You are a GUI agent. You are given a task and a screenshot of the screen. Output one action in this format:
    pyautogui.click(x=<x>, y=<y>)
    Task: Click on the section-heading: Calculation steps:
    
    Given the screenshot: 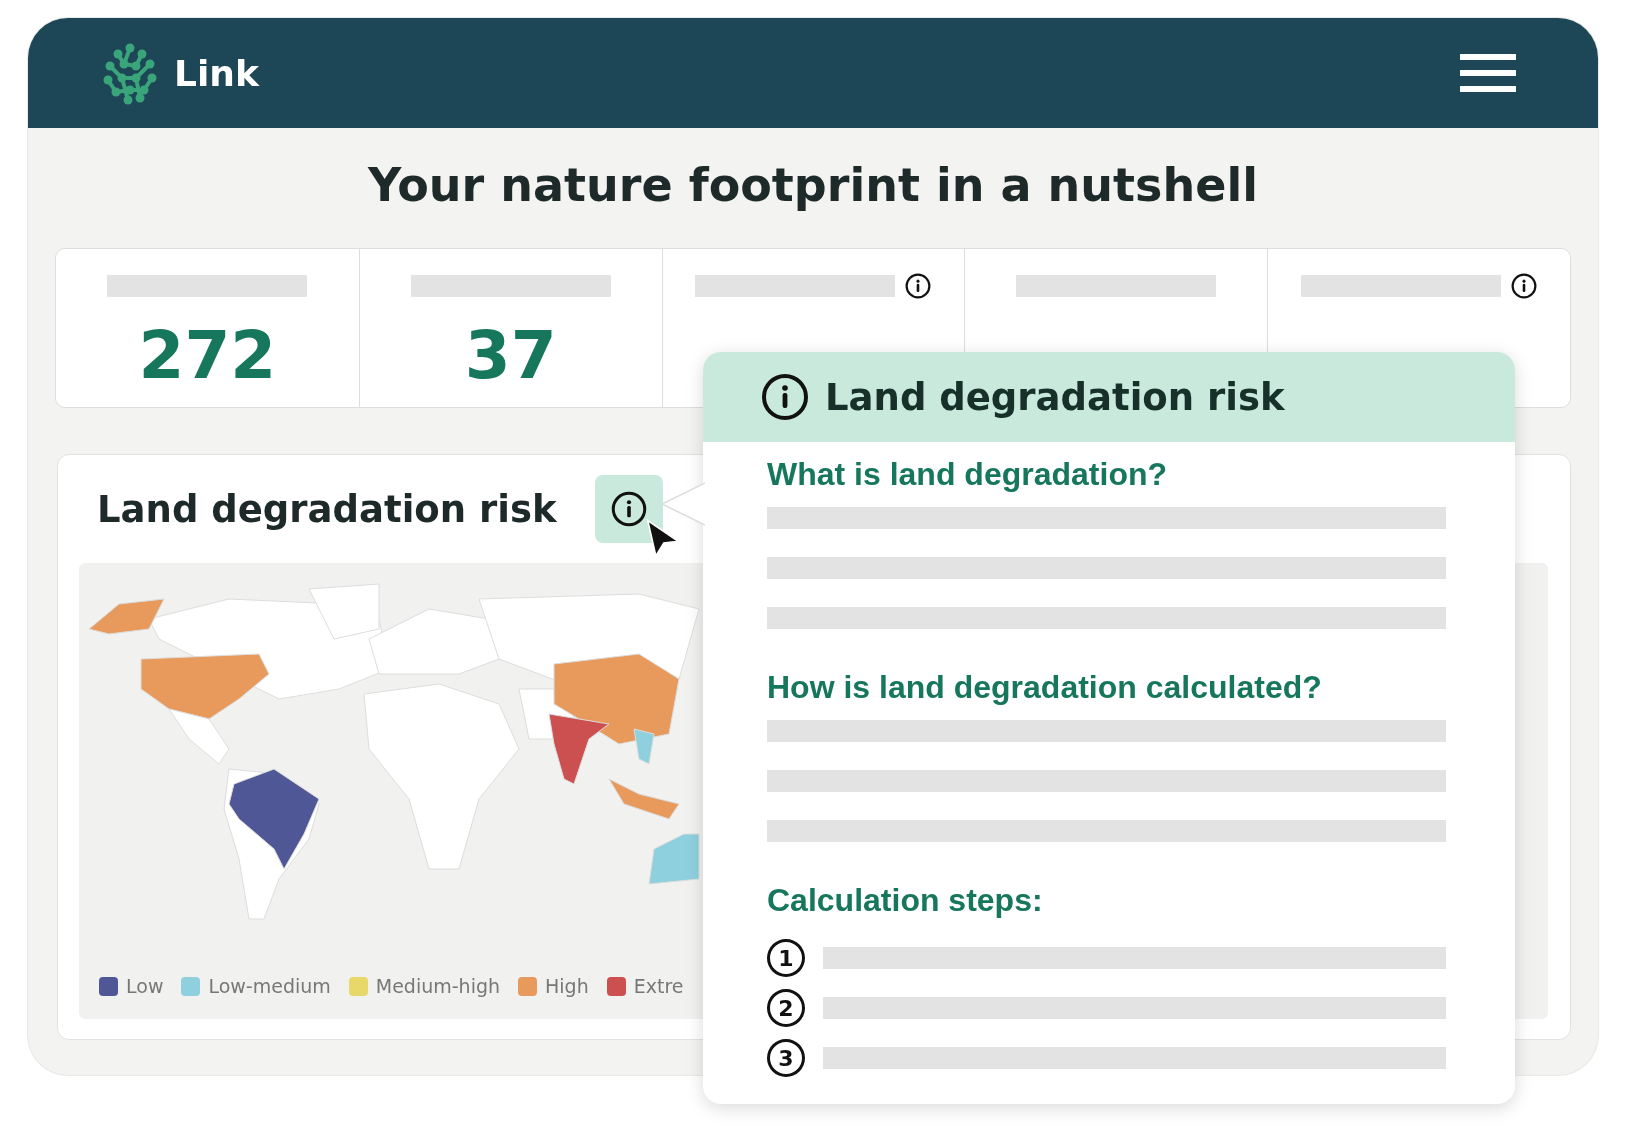 What is the action you would take?
    pyautogui.click(x=905, y=900)
    